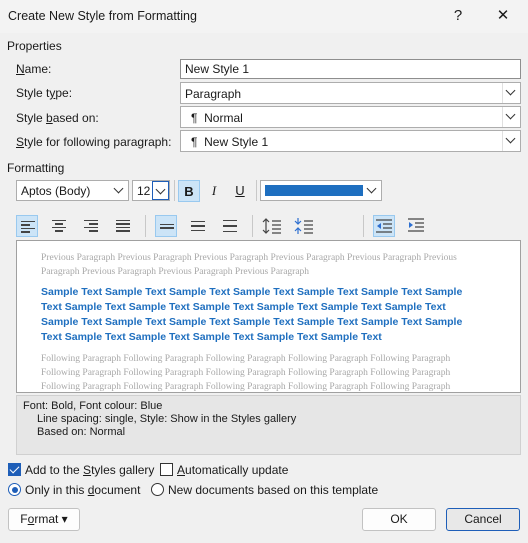 This screenshot has width=528, height=543. I want to click on only-in-this-document-radio, so click(14, 489).